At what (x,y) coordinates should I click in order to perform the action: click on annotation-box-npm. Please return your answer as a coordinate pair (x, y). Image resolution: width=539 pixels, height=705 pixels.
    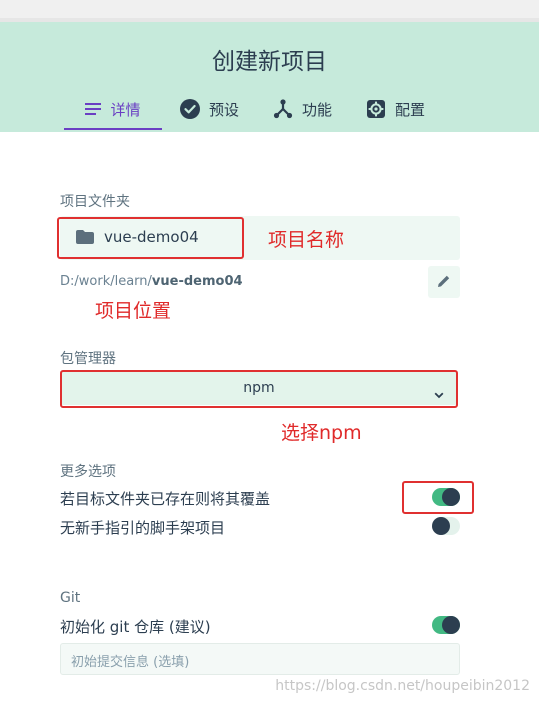
    Looking at the image, I should click on (259, 389).